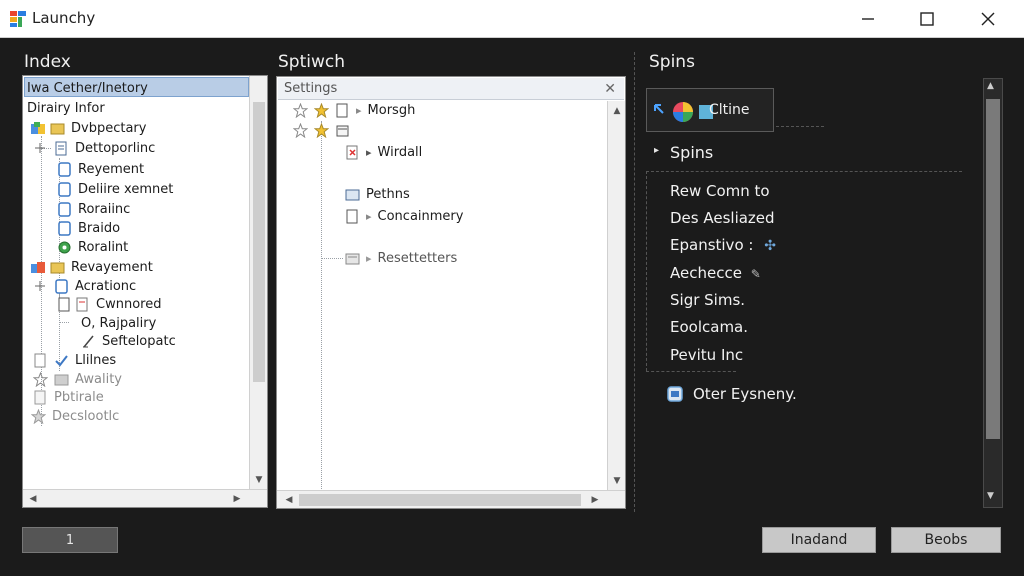  I want to click on tree-item-label: Llilnes, so click(96, 360).